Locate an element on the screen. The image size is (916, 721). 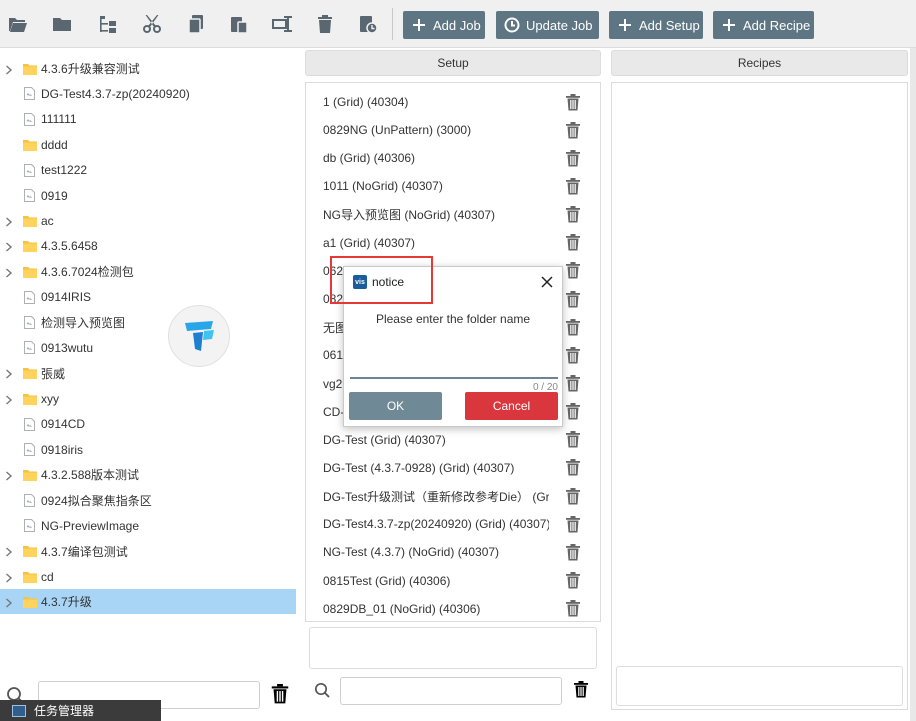
tree-item: DG-Test4.3.7-zp(20240920) is located at coordinates (148, 93).